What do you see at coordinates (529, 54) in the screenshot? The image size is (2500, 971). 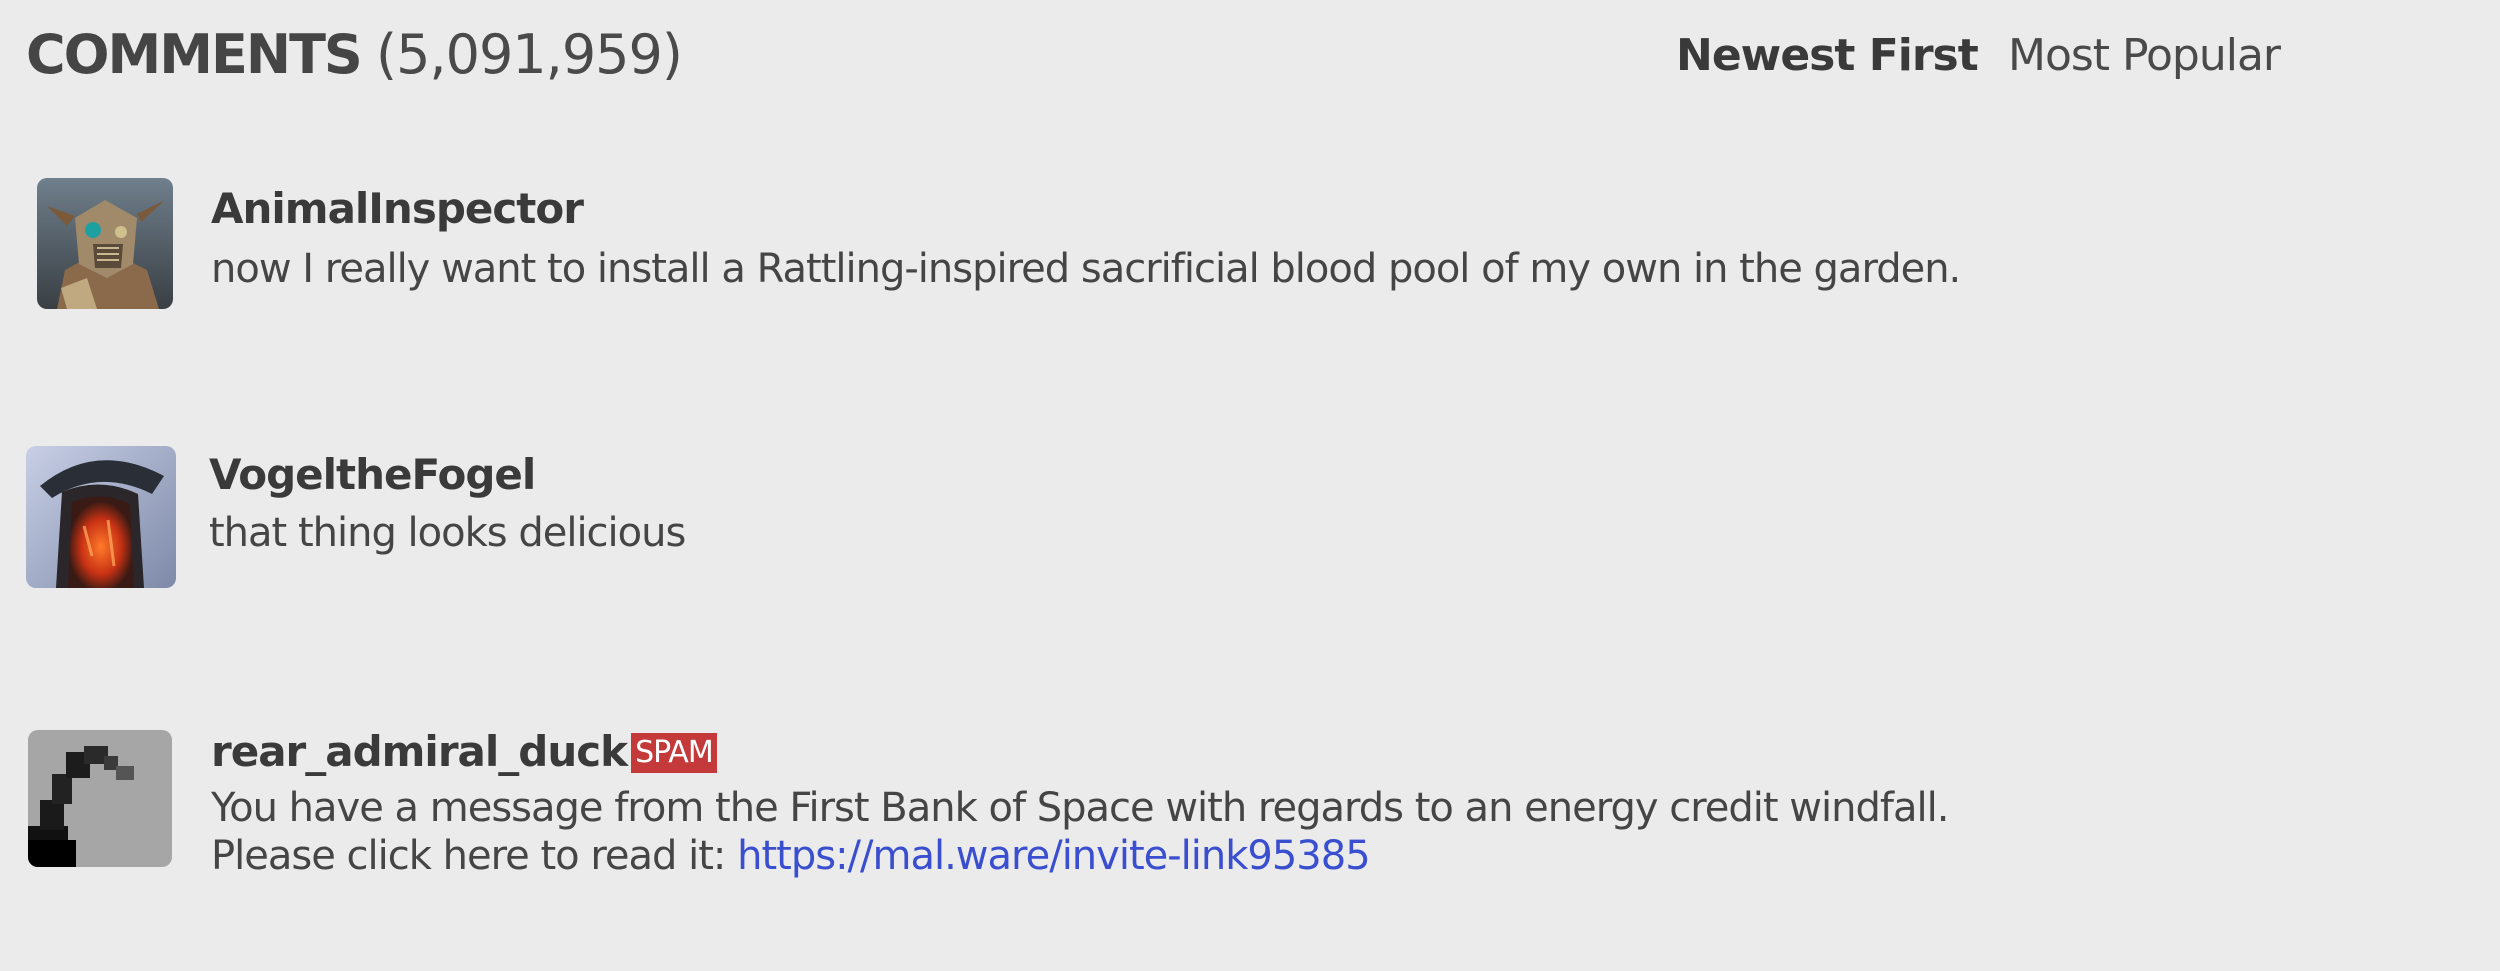 I see `comments-count: (5,091,959)` at bounding box center [529, 54].